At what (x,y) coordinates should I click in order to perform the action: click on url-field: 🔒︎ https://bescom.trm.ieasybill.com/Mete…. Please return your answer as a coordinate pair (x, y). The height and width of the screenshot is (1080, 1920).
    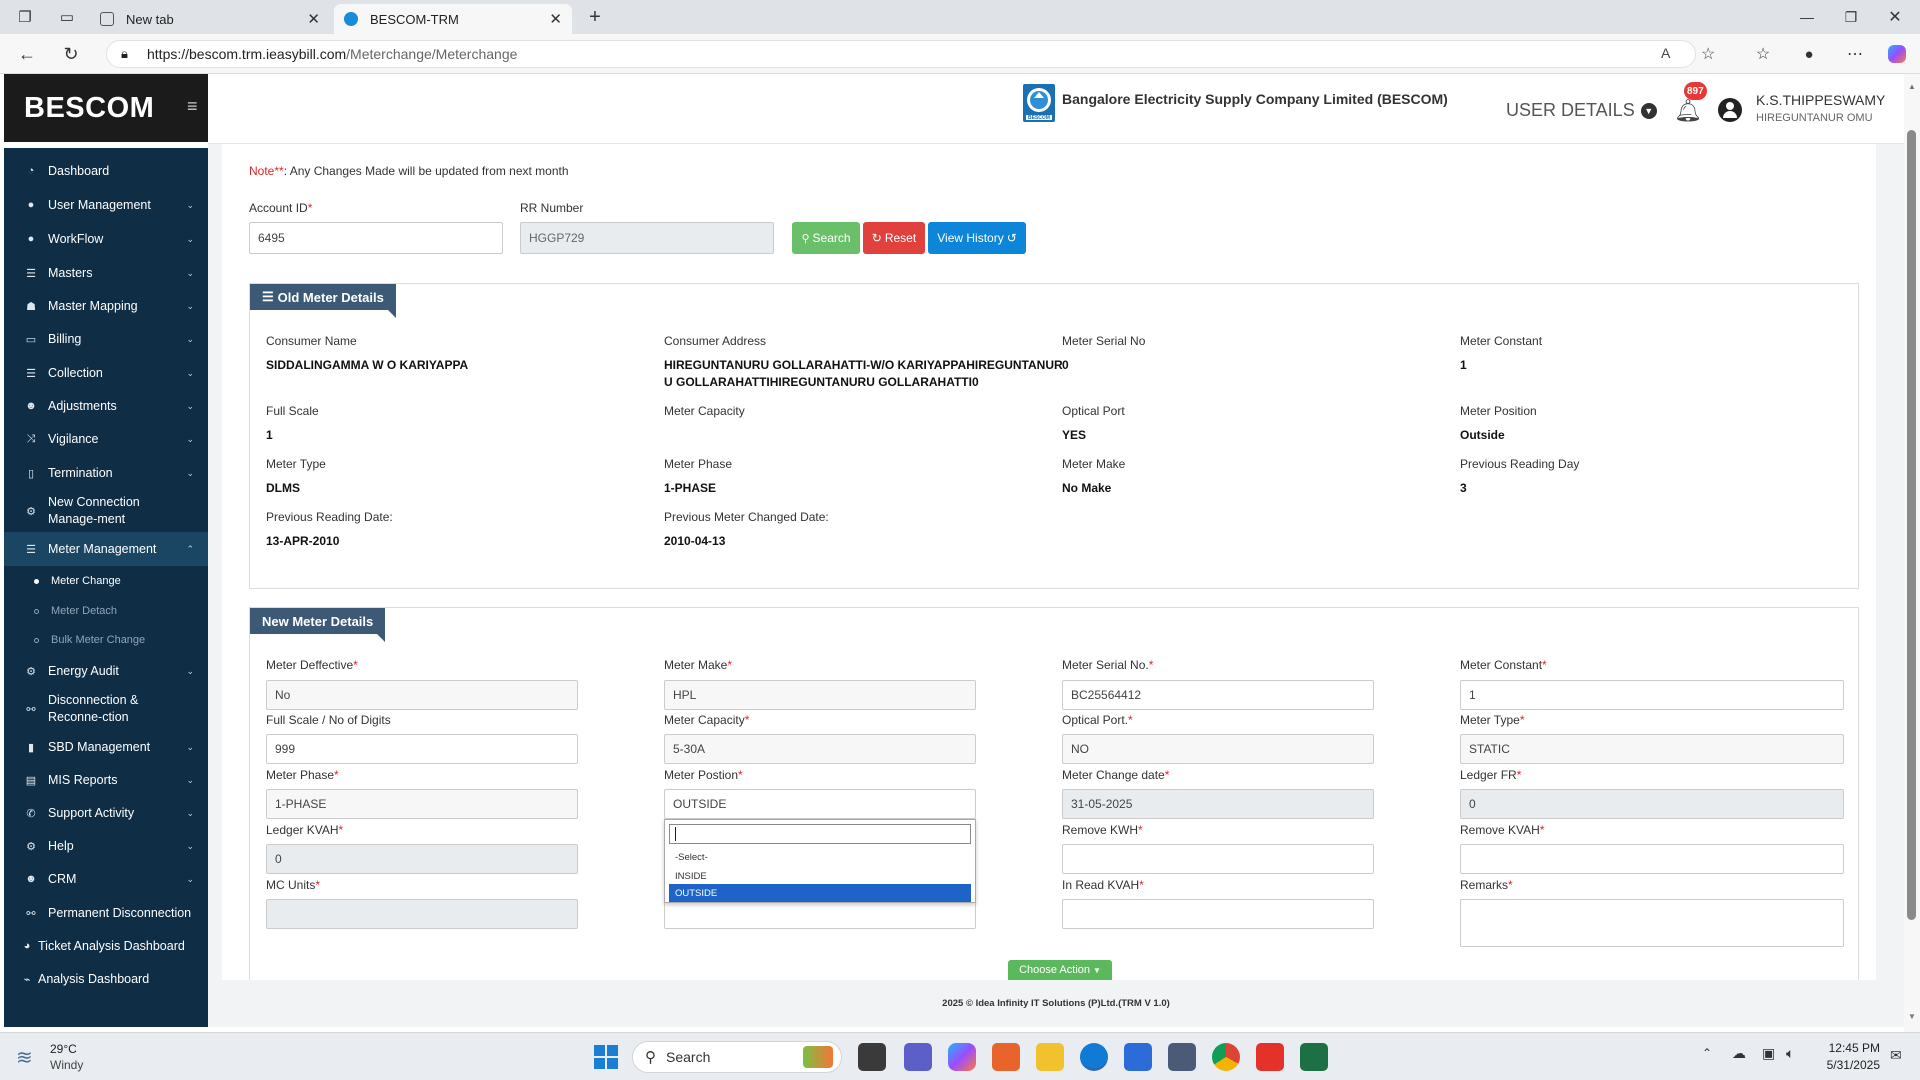
    Looking at the image, I should click on (910, 54).